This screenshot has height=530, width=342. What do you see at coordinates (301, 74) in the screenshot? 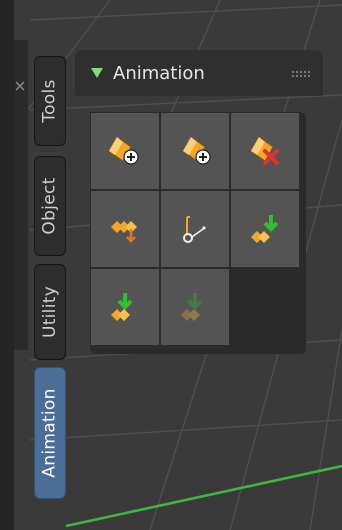
I see `drag-grip-icon` at bounding box center [301, 74].